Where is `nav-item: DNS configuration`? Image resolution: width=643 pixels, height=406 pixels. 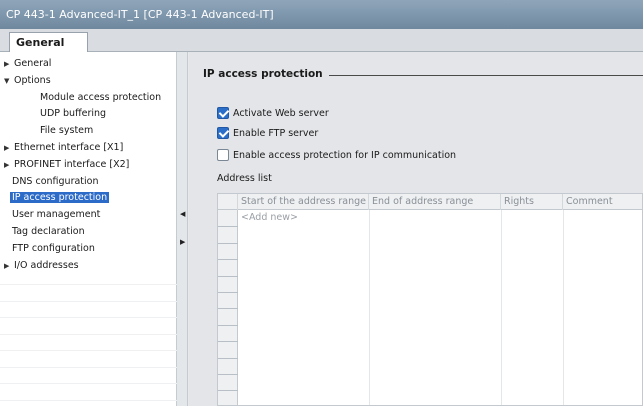
nav-item: DNS configuration is located at coordinates (55, 182).